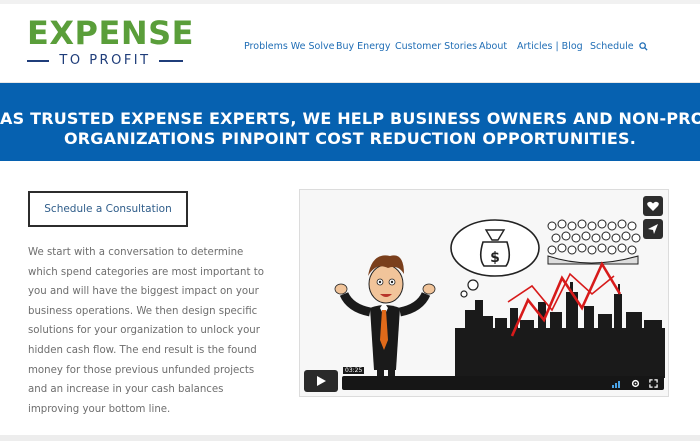 Image resolution: width=700 pixels, height=441 pixels. What do you see at coordinates (350, 438) in the screenshot?
I see `bottom-strip` at bounding box center [350, 438].